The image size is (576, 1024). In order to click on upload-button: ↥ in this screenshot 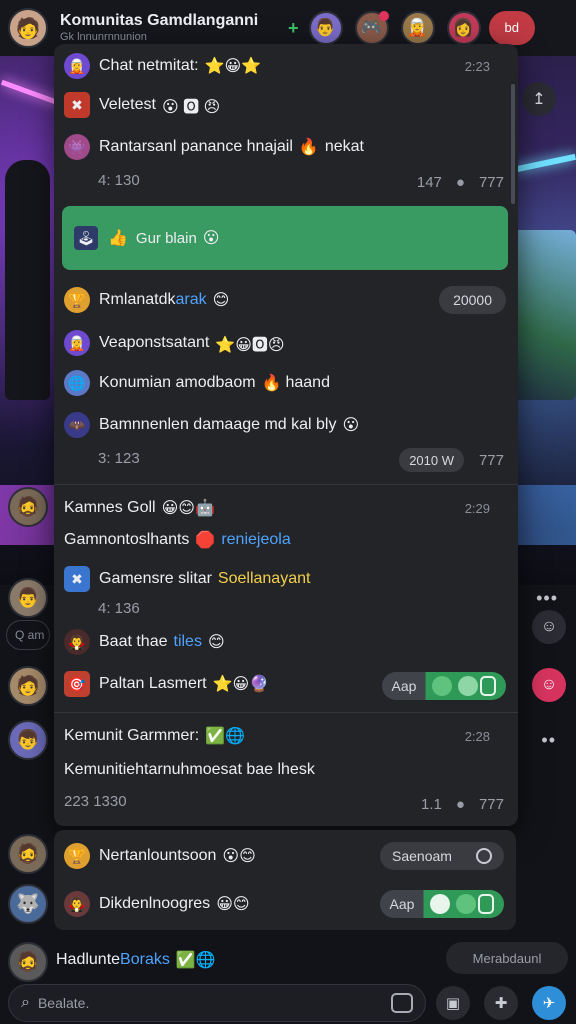, I will do `click(539, 99)`.